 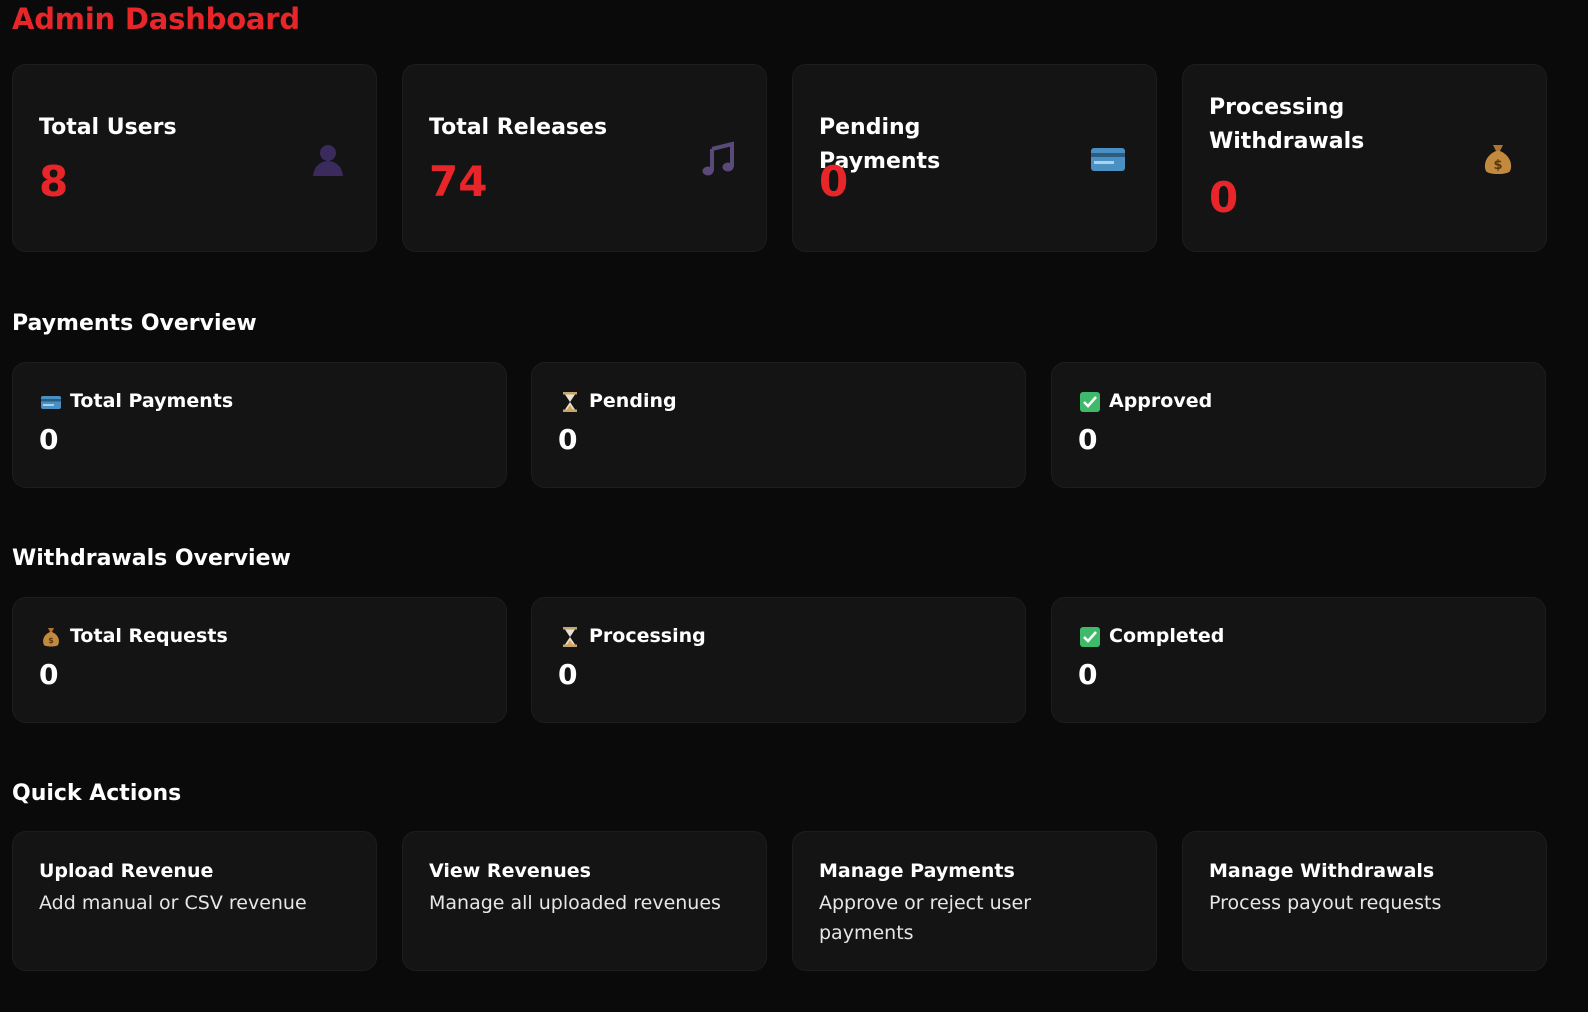 What do you see at coordinates (97, 793) in the screenshot?
I see `quick-actions-title: Quick Actions` at bounding box center [97, 793].